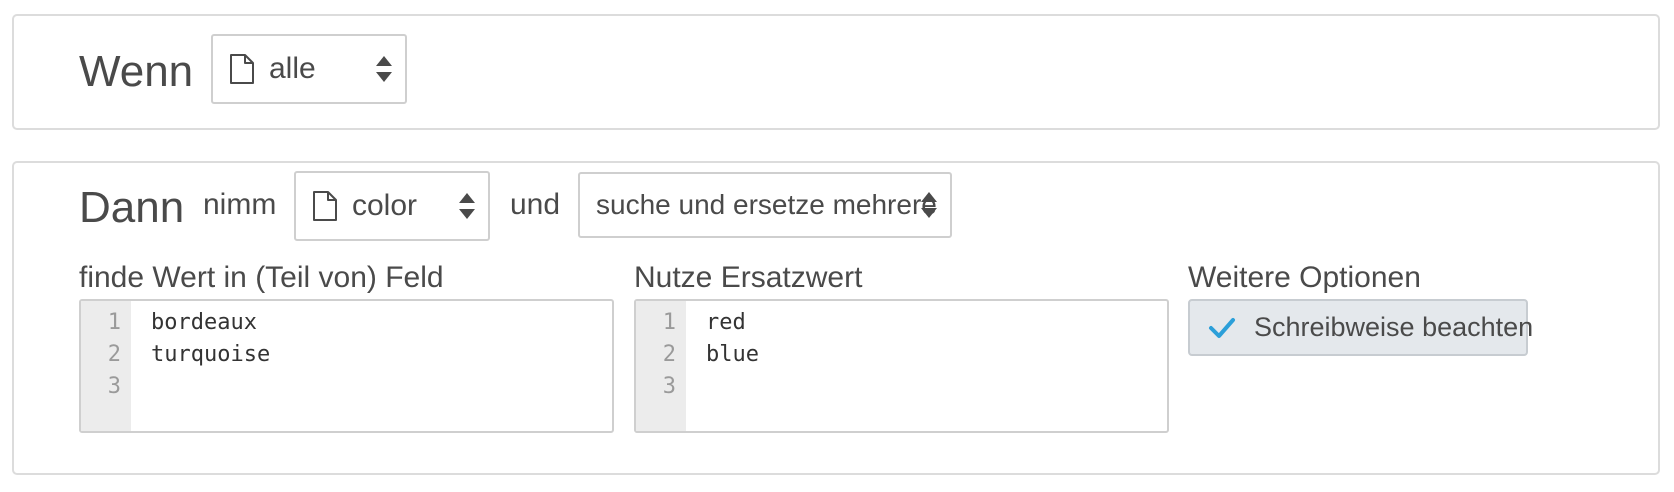 The width and height of the screenshot is (1674, 492). Describe the element at coordinates (748, 277) in the screenshot. I see `replace-value-label: Nutze Ersatzwert` at that location.